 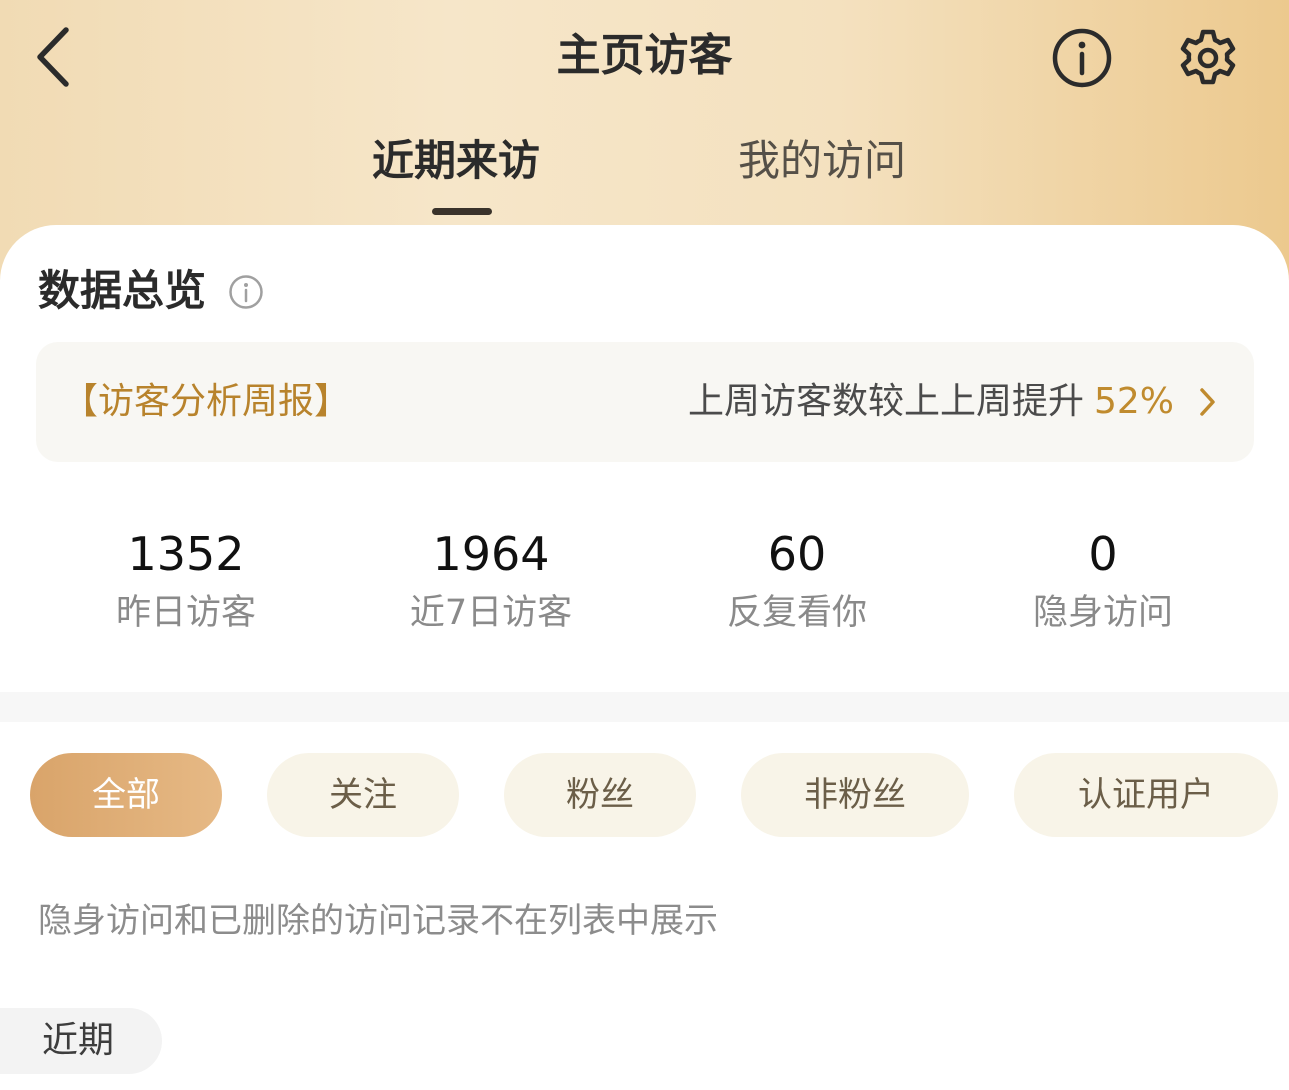 What do you see at coordinates (378, 921) in the screenshot?
I see `privacy-notice: 隐身访问和已删除的访问记录不在列表中展示` at bounding box center [378, 921].